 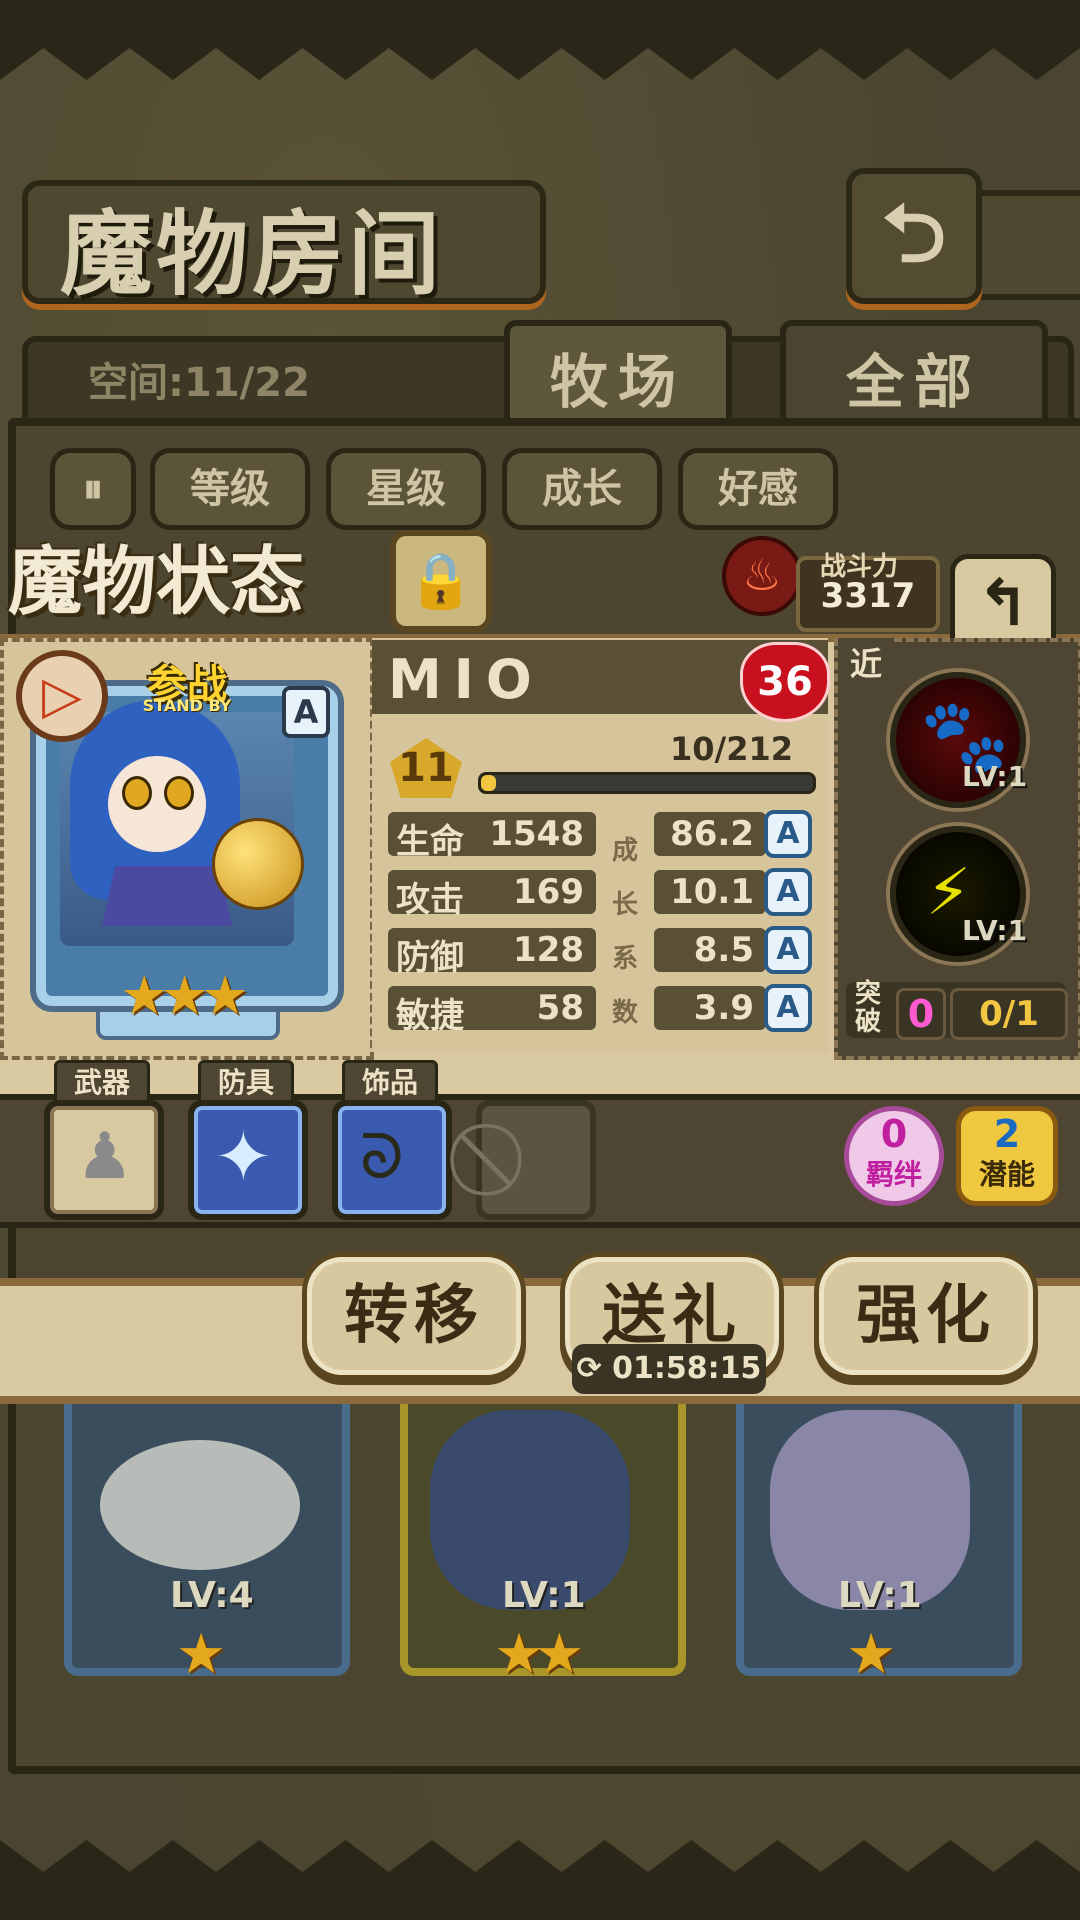 What do you see at coordinates (712, 892) in the screenshot?
I see `growth-value: 10.1` at bounding box center [712, 892].